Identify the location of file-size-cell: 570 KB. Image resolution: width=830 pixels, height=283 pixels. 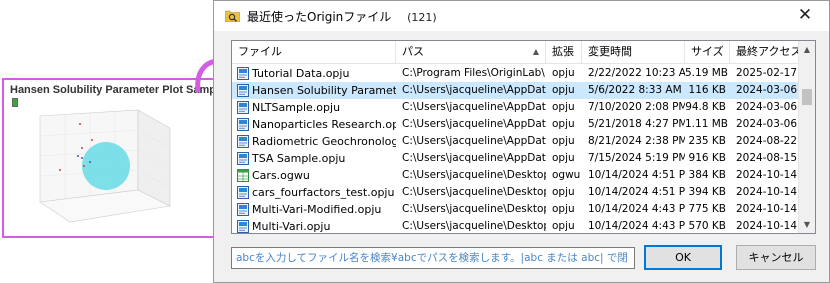
(707, 226).